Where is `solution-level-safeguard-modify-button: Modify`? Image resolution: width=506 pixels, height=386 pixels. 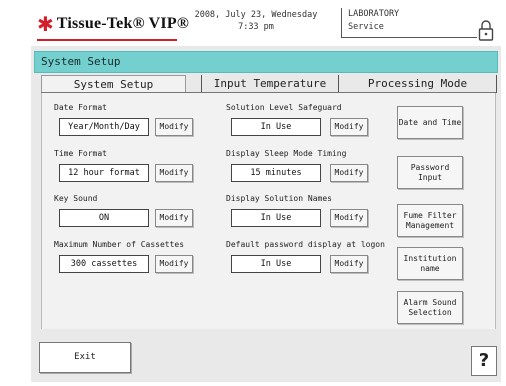 solution-level-safeguard-modify-button: Modify is located at coordinates (349, 127).